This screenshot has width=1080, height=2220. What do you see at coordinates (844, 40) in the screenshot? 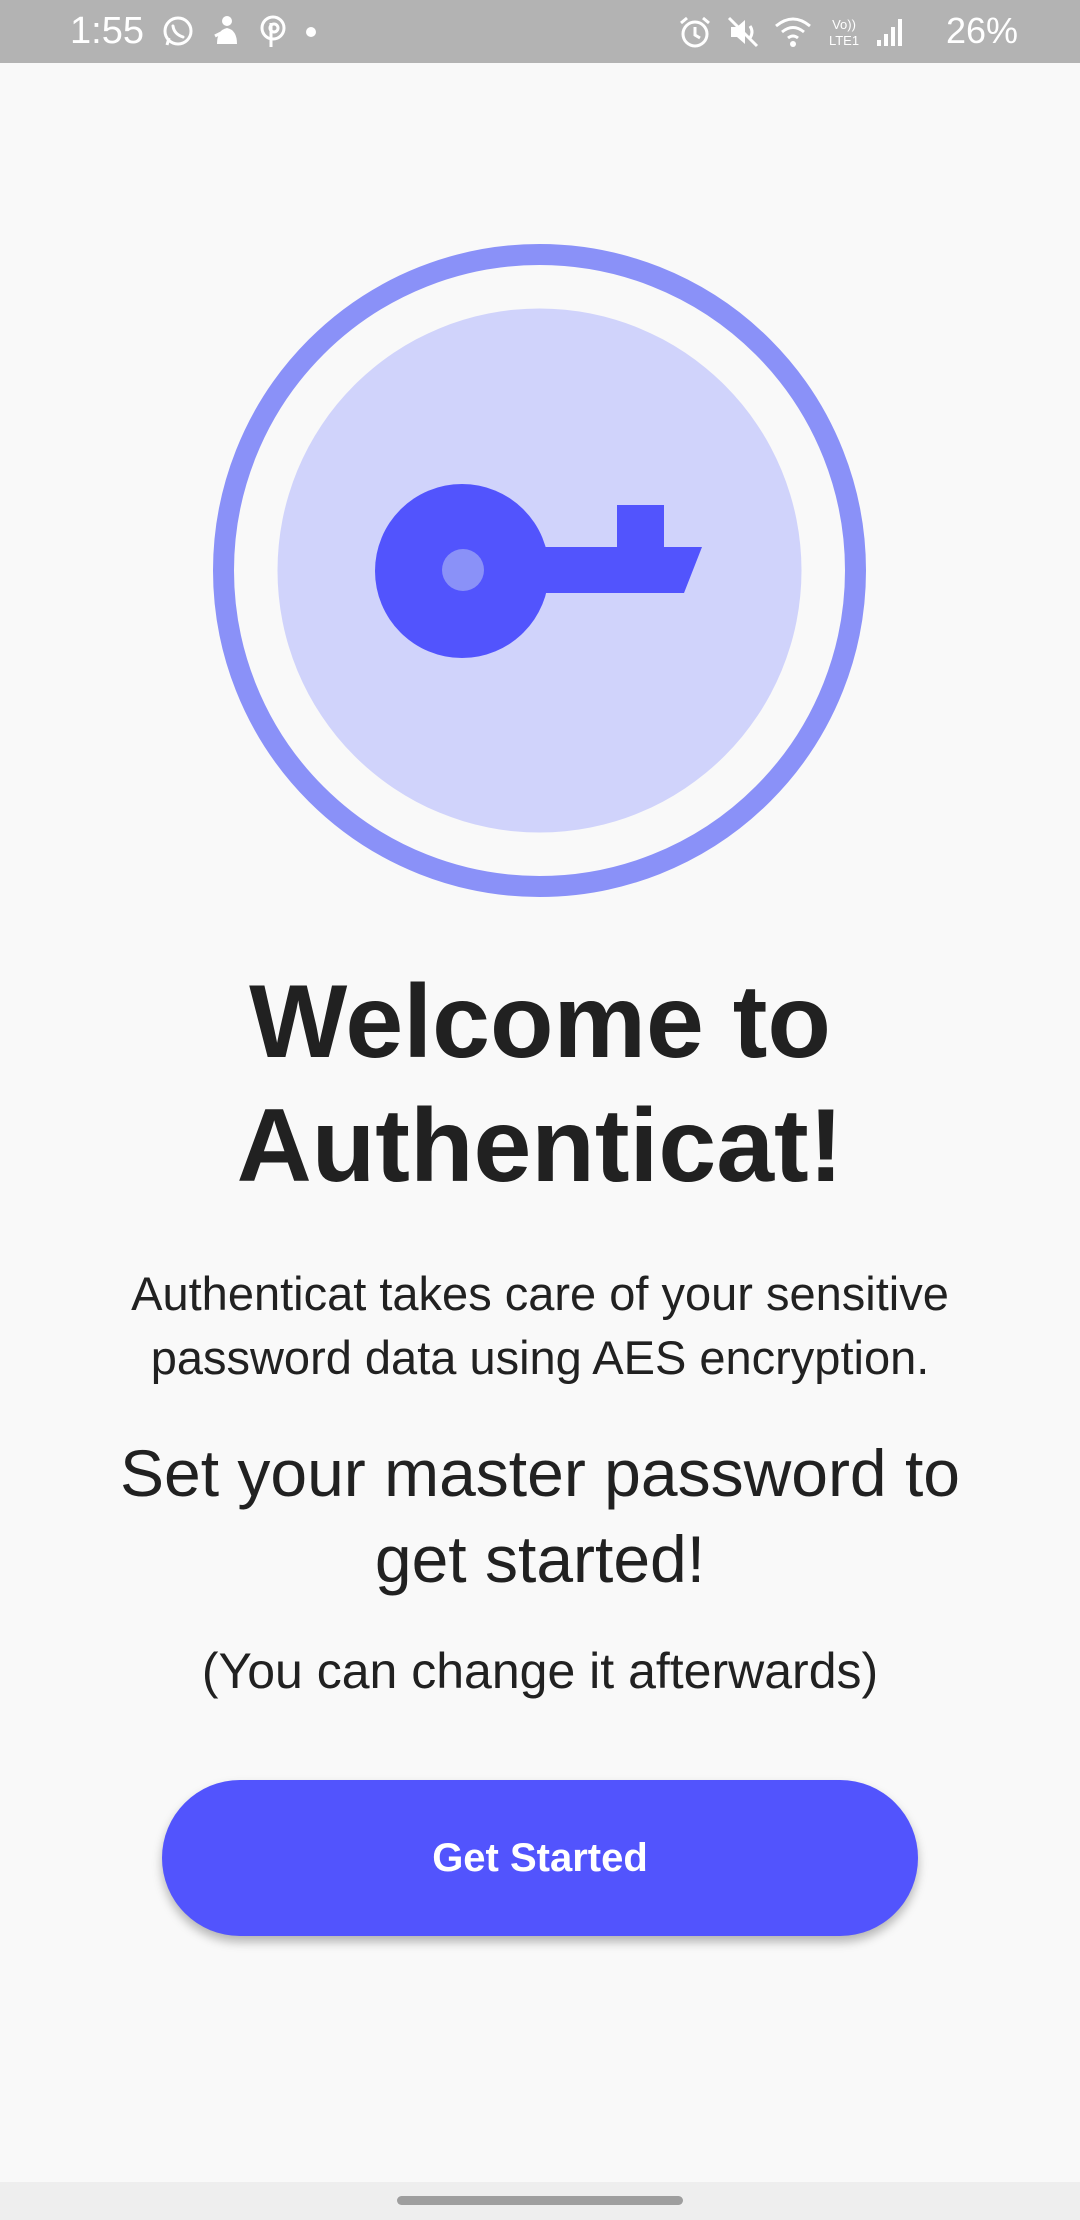
I see `svg-text: LTE1` at bounding box center [844, 40].